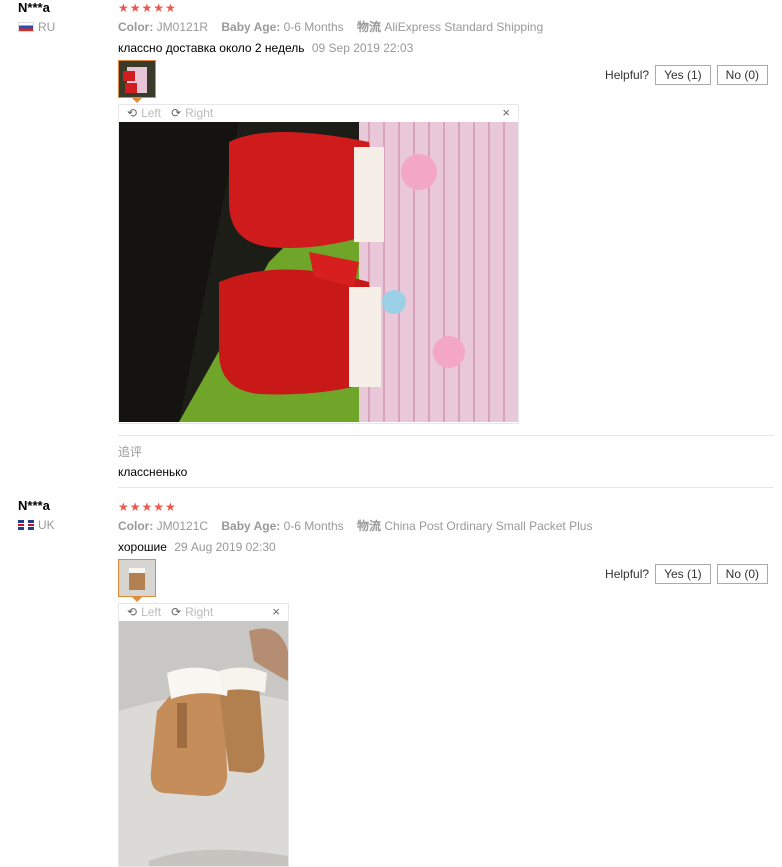 This screenshot has height=867, width=782. I want to click on reviewer-country: UK, so click(36, 525).